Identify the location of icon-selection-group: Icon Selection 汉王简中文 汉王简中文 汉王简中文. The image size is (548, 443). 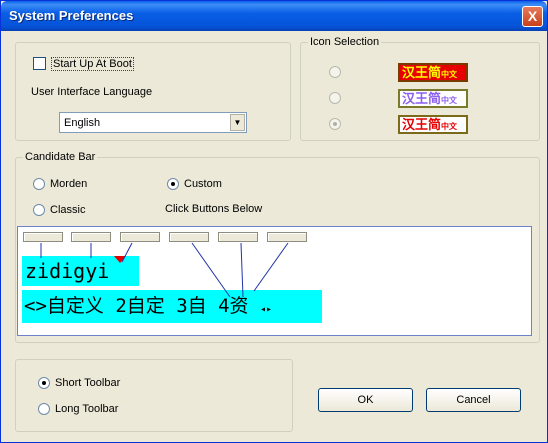
(420, 88).